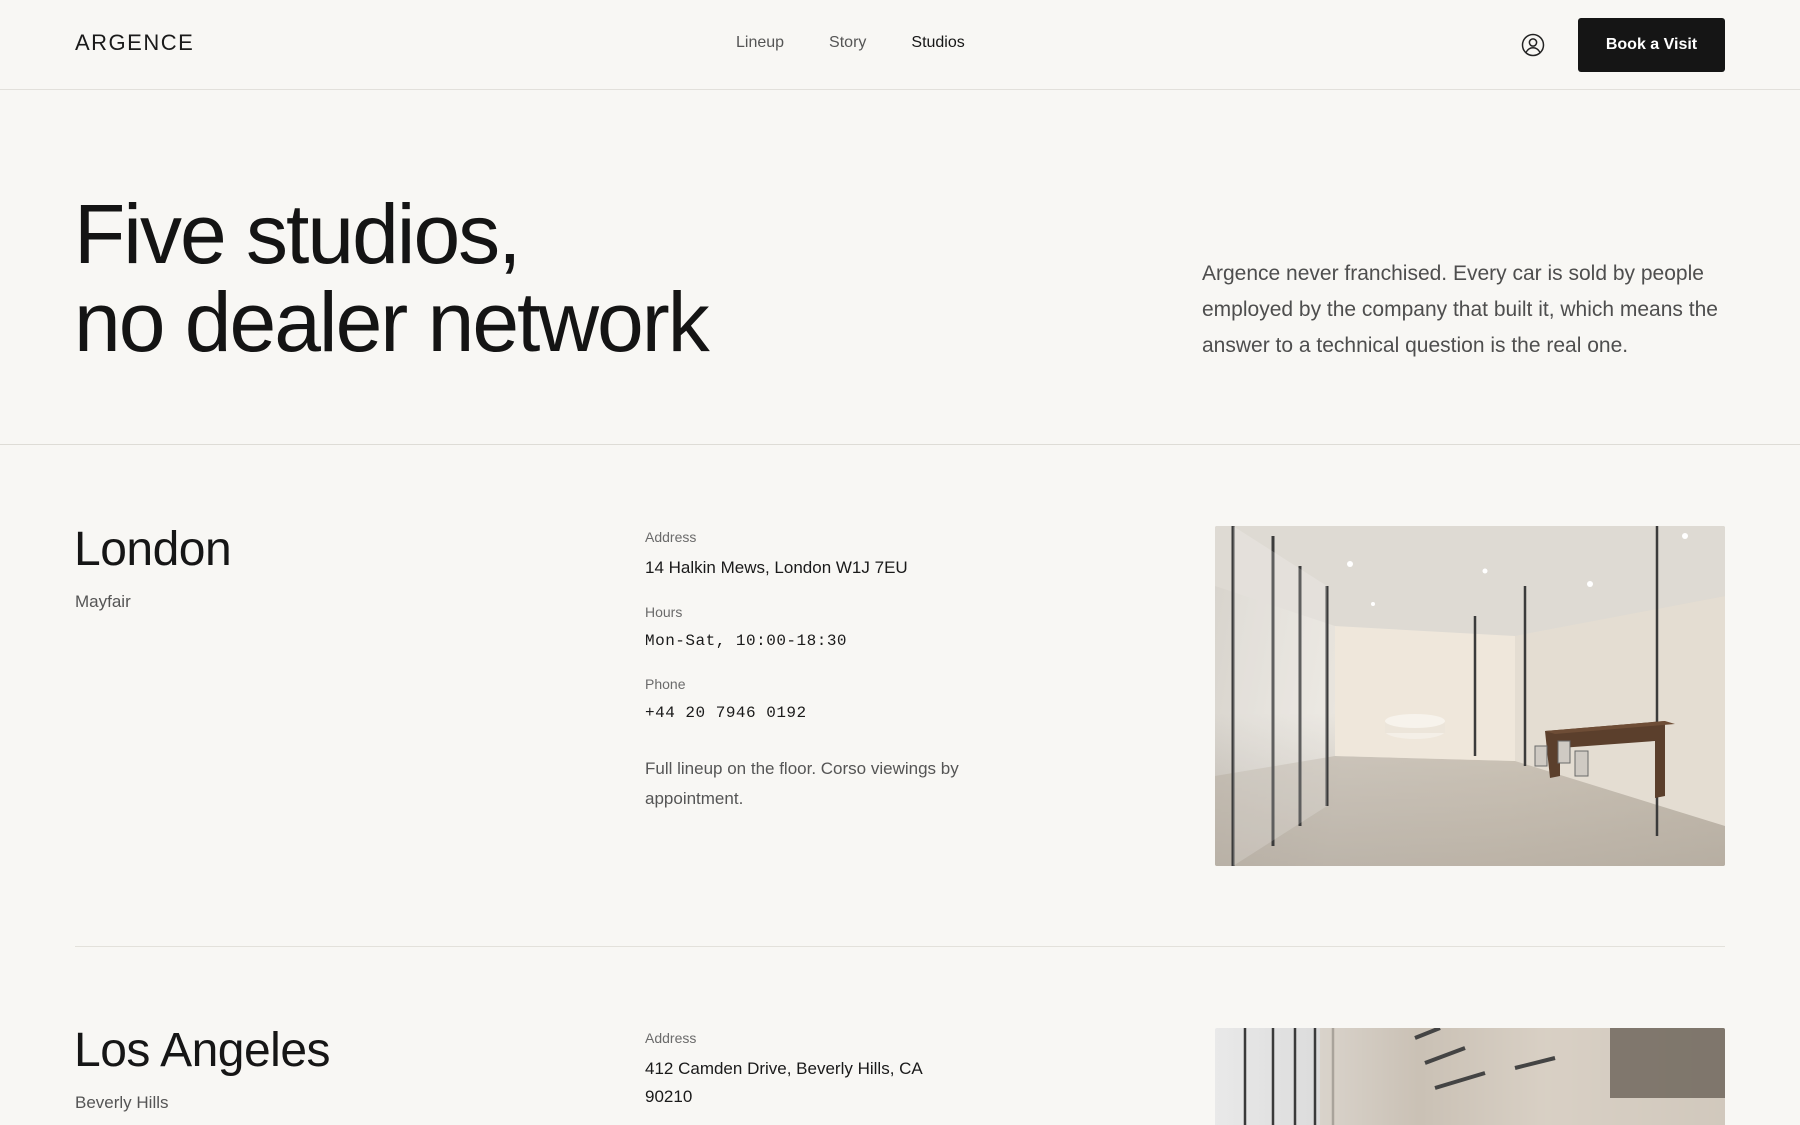 The width and height of the screenshot is (1800, 1125). I want to click on studio-area: Beverly Hills, so click(122, 1102).